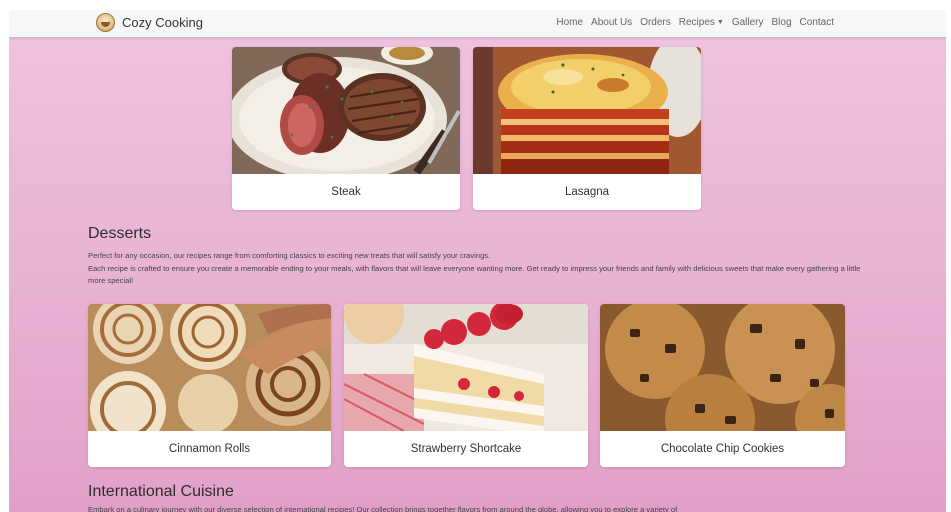 The width and height of the screenshot is (951, 512). What do you see at coordinates (569, 22) in the screenshot?
I see `nav-link-home: Home` at bounding box center [569, 22].